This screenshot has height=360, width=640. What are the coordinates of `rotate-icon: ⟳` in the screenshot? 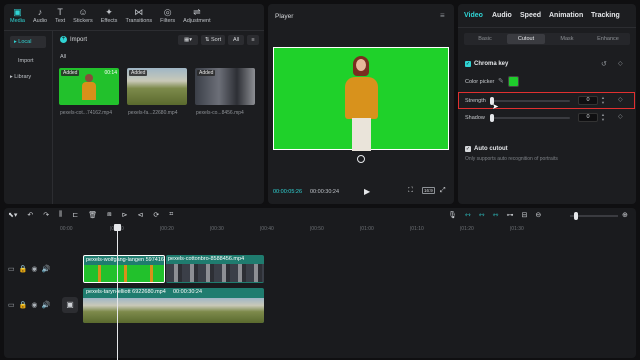 It's located at (156, 216).